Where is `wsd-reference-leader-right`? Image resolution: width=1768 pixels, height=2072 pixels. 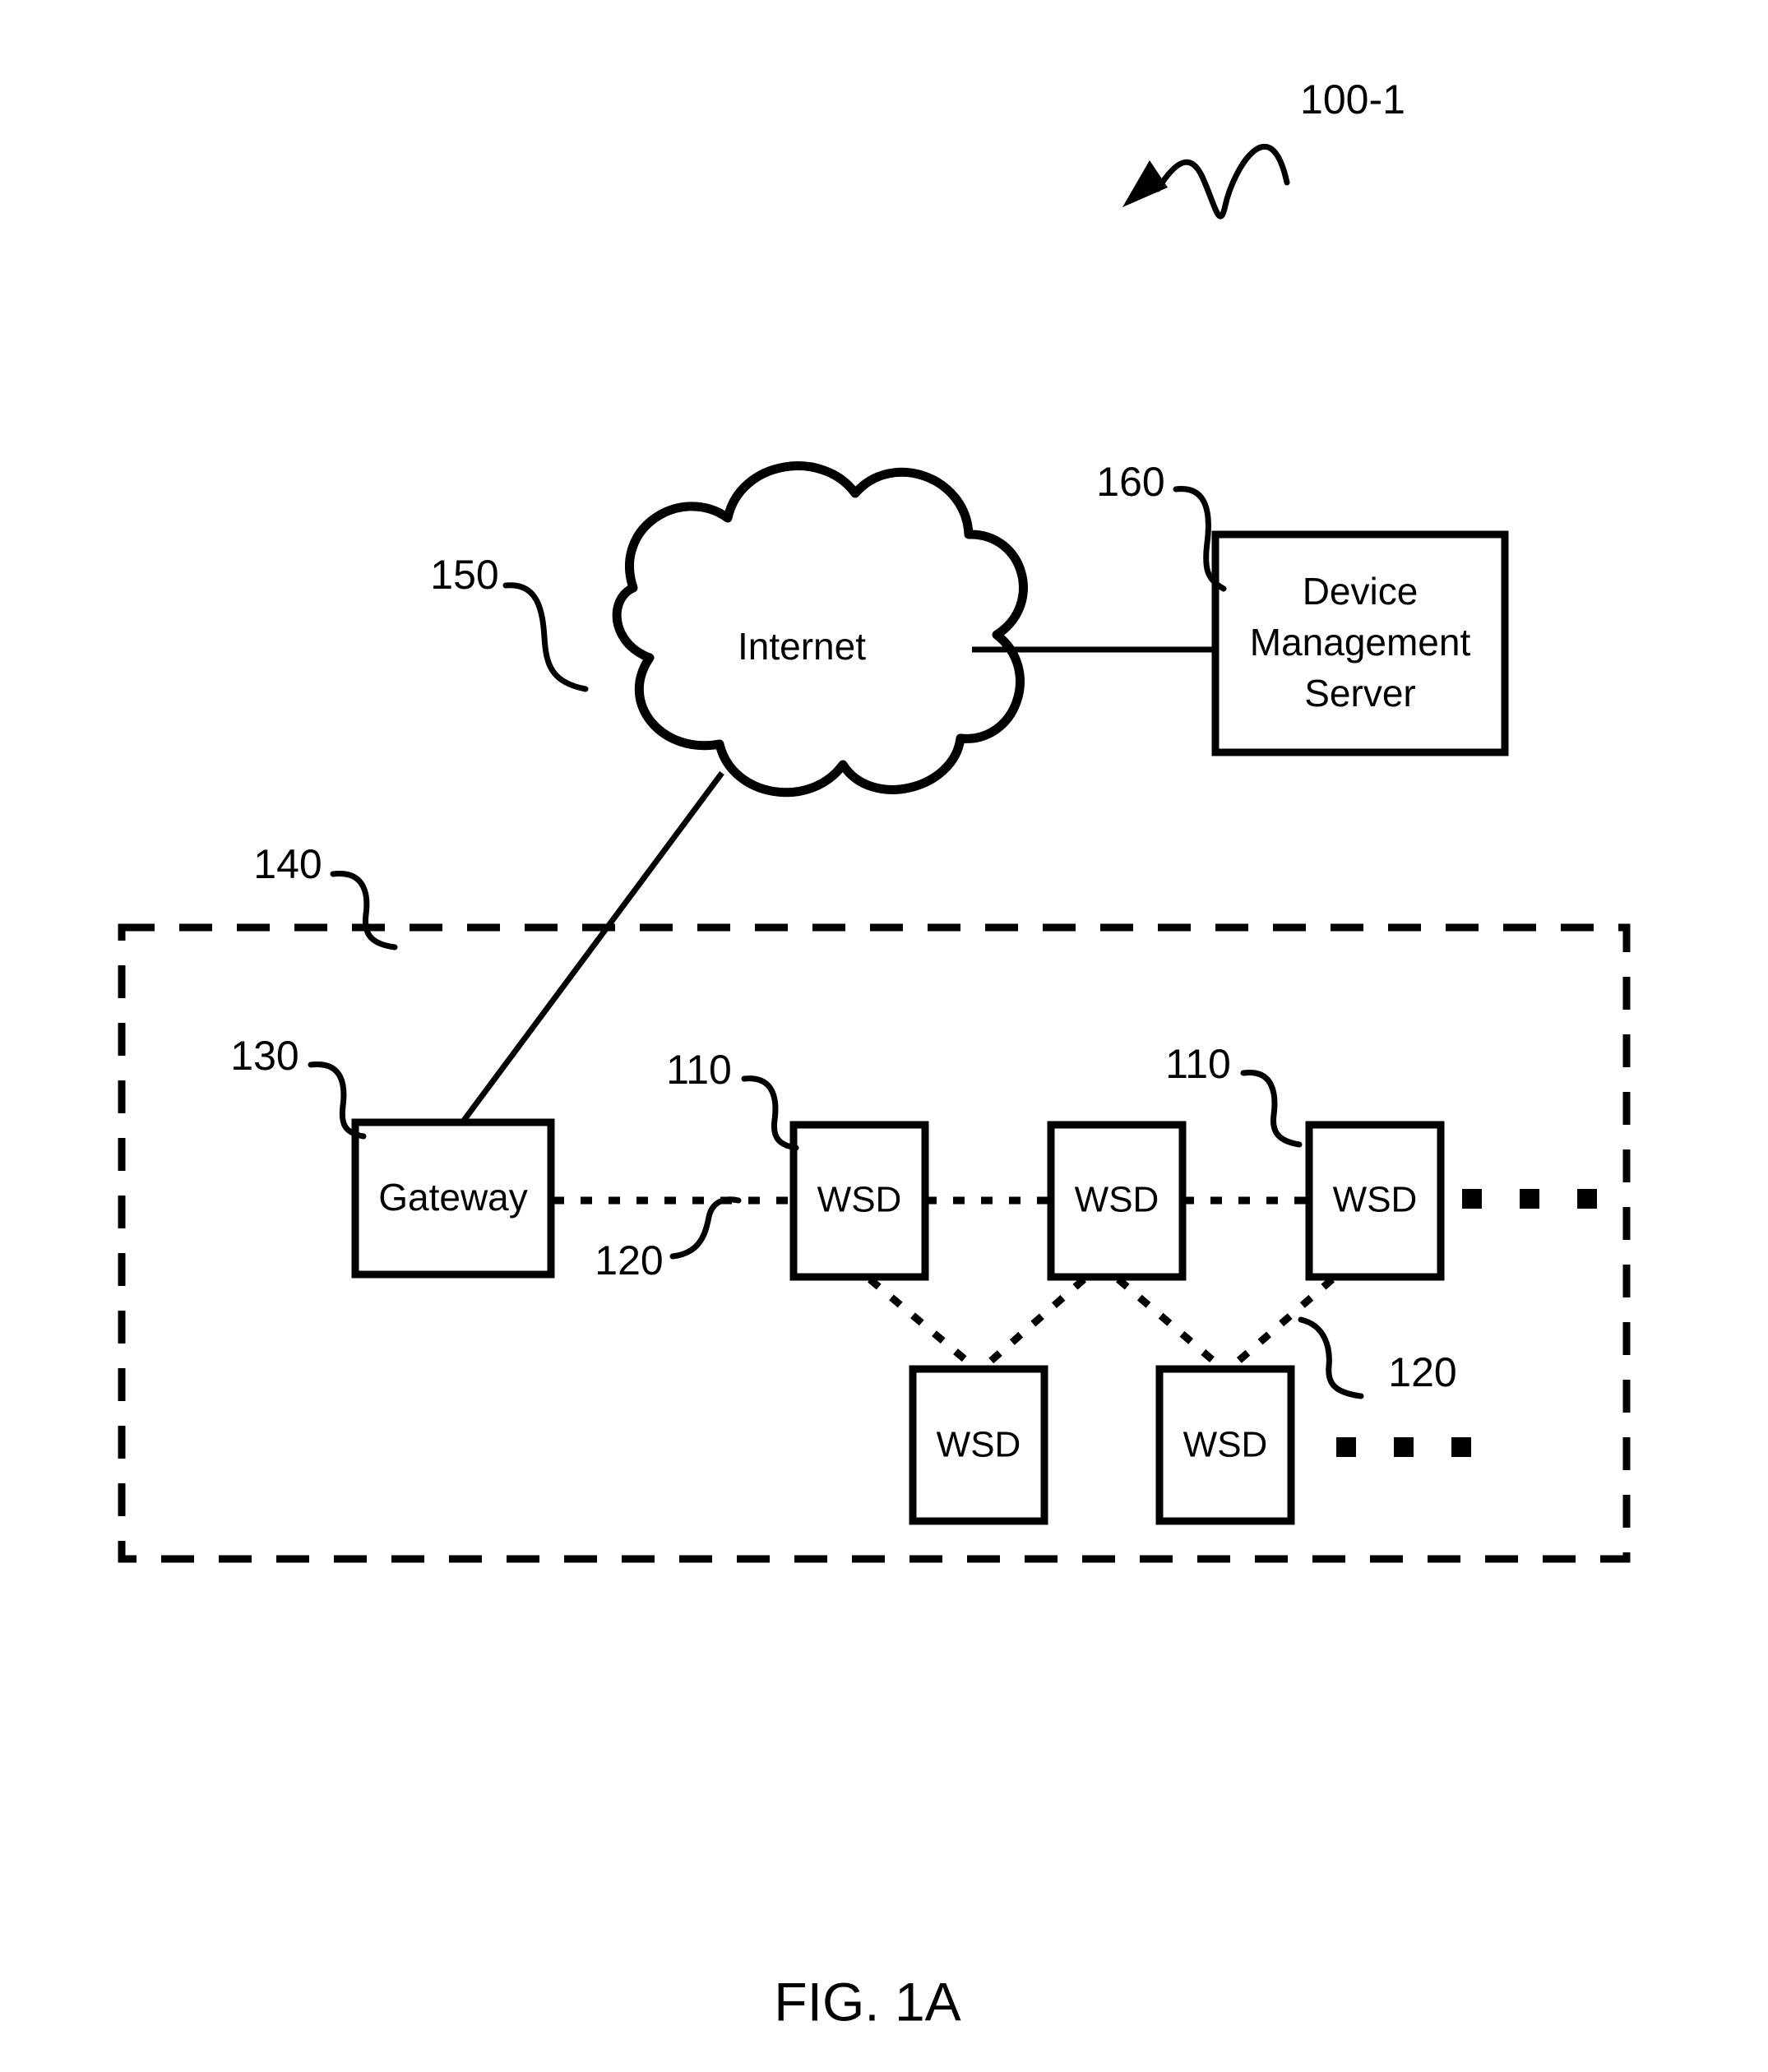
wsd-reference-leader-right is located at coordinates (1271, 1109).